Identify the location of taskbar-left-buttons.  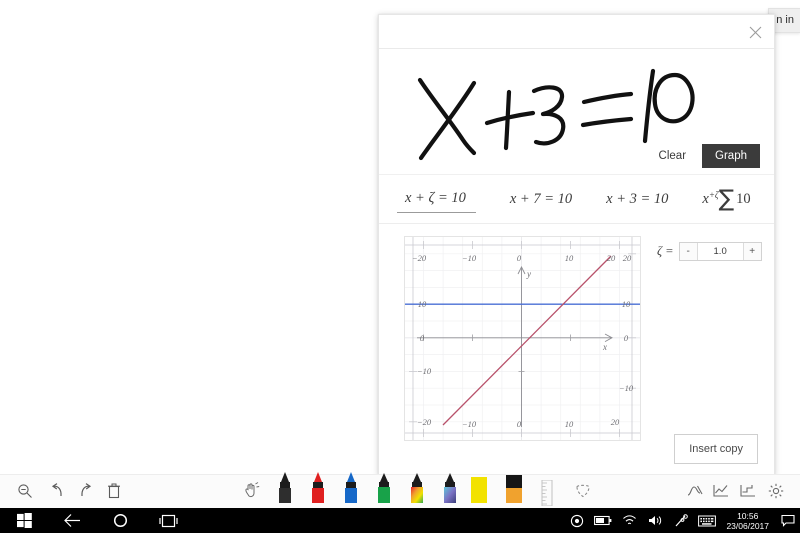
(96, 520).